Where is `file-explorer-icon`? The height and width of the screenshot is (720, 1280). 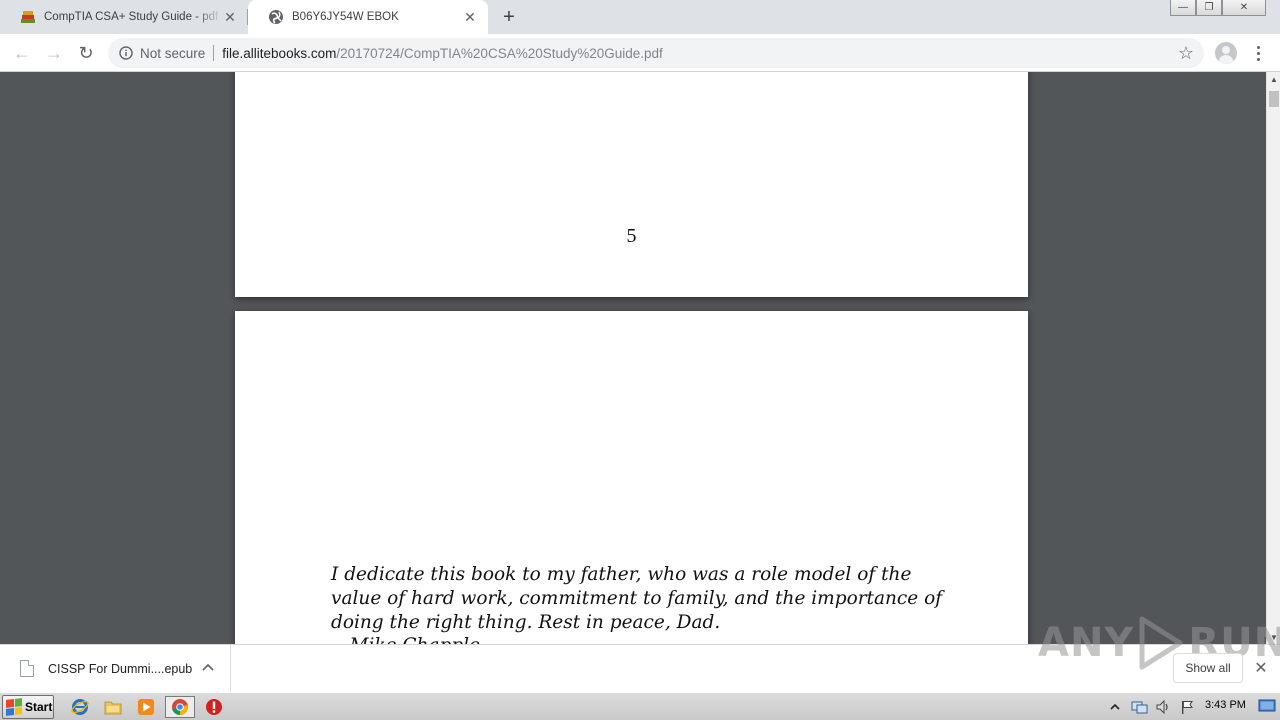
file-explorer-icon is located at coordinates (113, 707).